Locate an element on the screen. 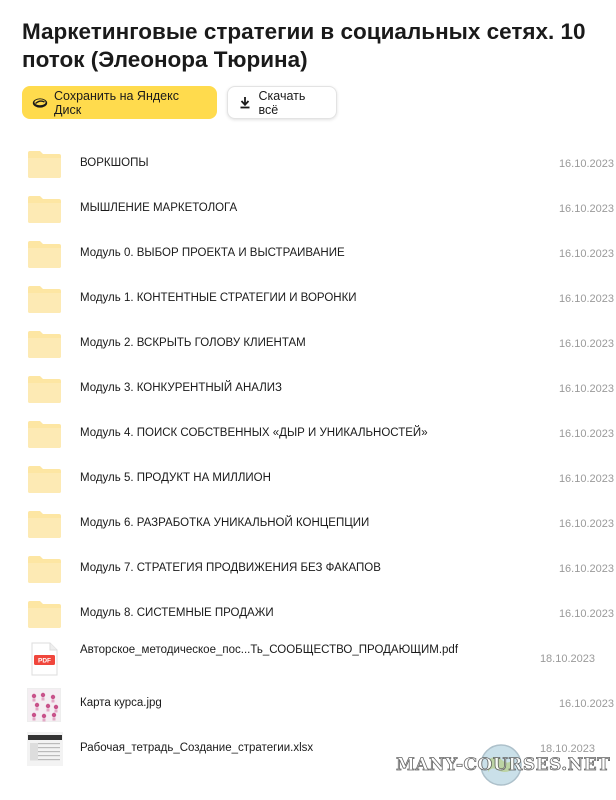 This screenshot has width=616, height=800. spreadsheet-thumbnail is located at coordinates (45, 749).